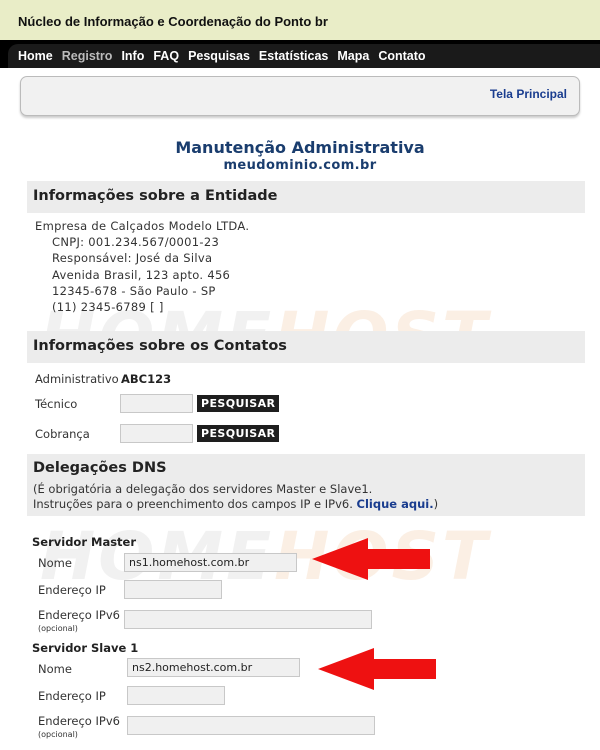  Describe the element at coordinates (58, 628) in the screenshot. I see `master-ipv6-optional: (opcional)` at that location.